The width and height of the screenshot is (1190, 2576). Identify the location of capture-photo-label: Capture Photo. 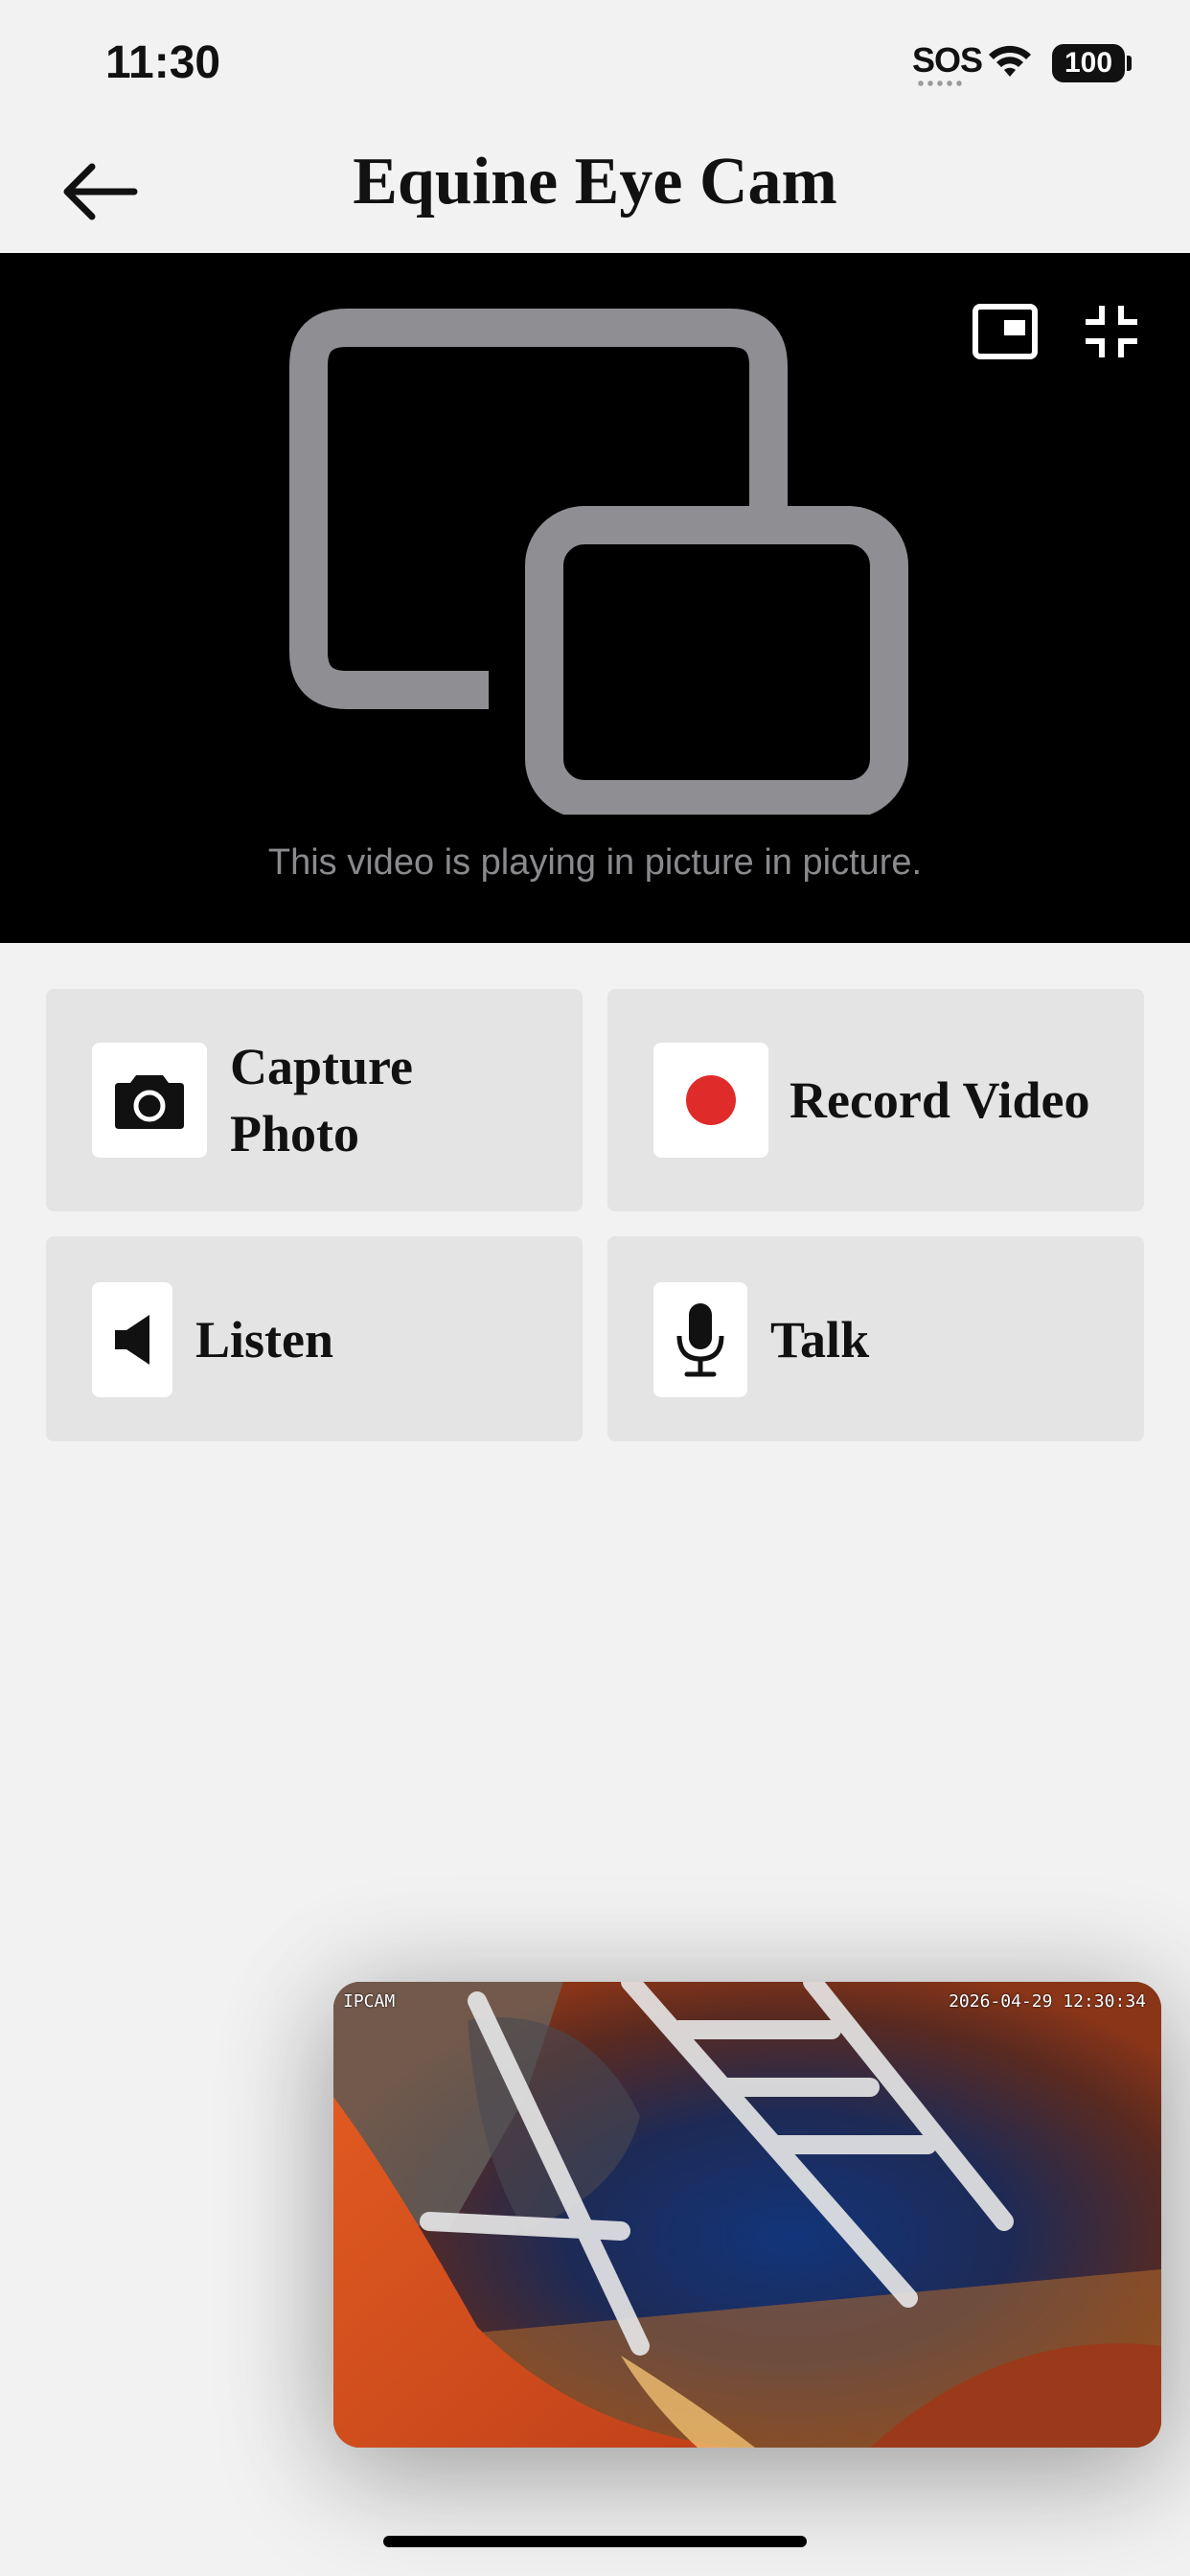
(321, 1100).